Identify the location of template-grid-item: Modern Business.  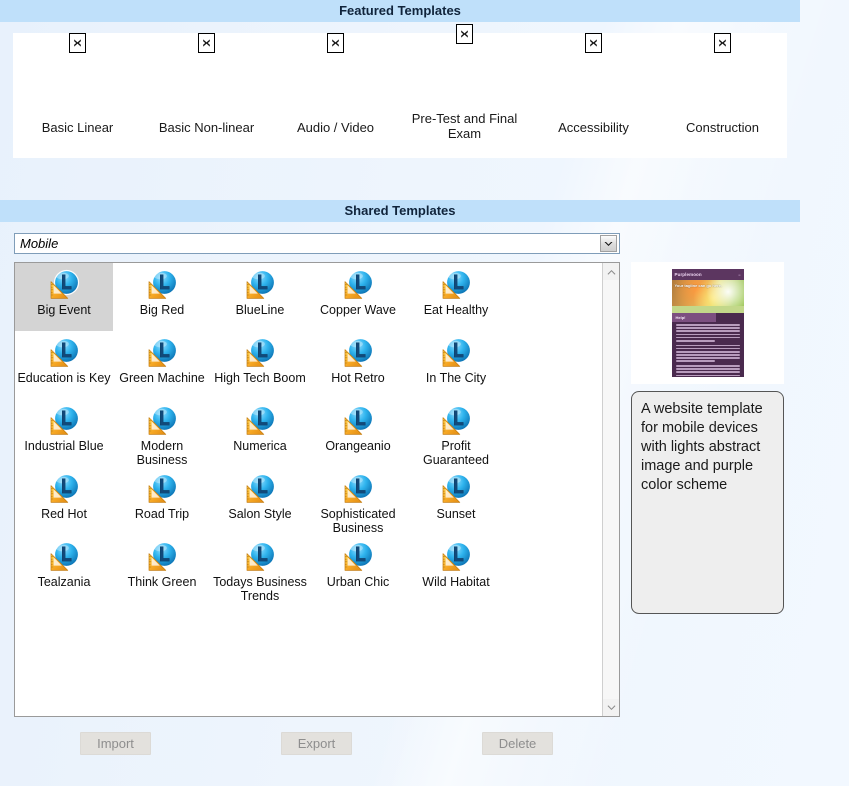
(162, 433).